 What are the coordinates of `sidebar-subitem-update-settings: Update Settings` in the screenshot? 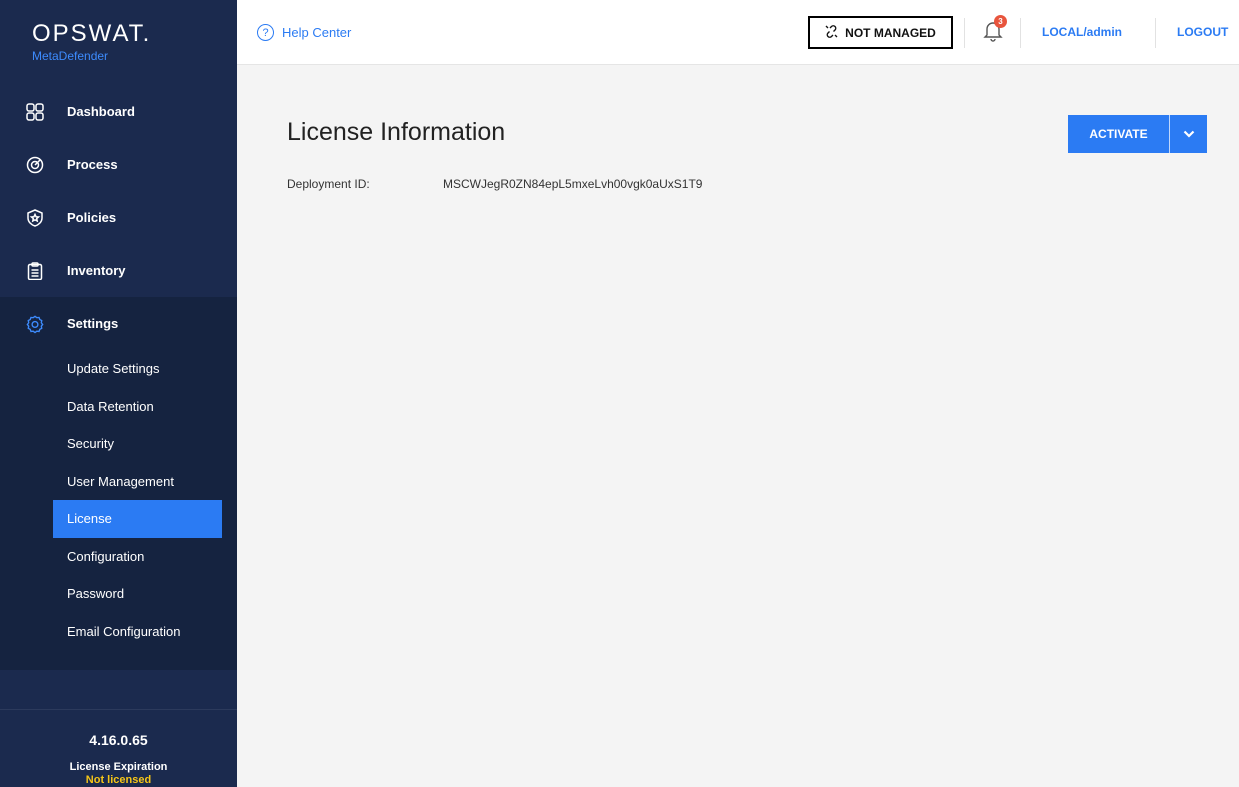 It's located at (118, 369).